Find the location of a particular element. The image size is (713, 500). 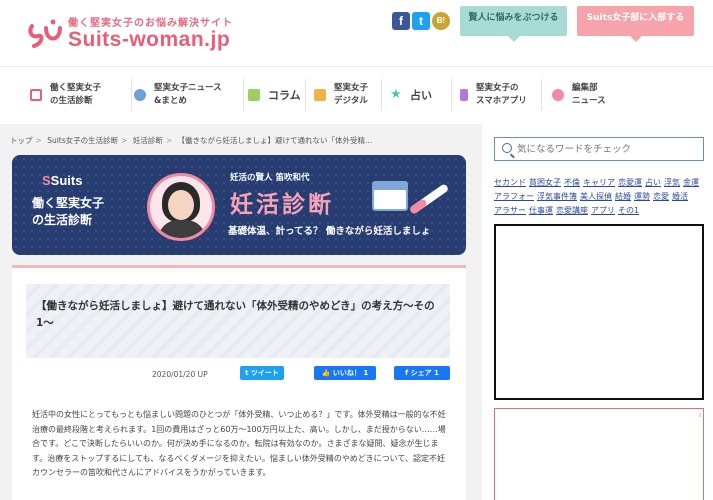

nav-item-column: コラム is located at coordinates (275, 95).